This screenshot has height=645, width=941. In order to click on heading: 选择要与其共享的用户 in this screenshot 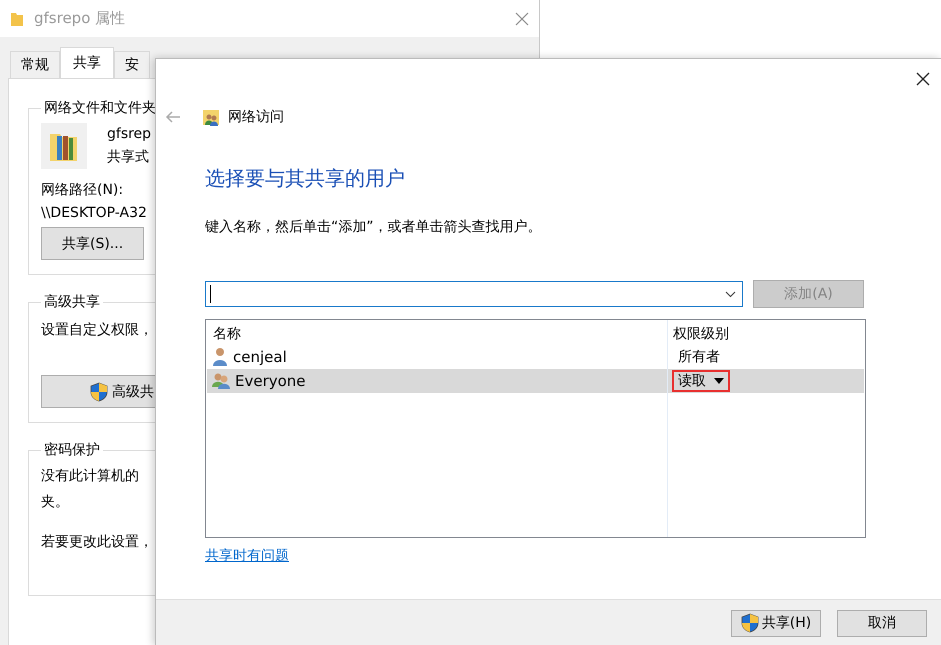, I will do `click(305, 178)`.